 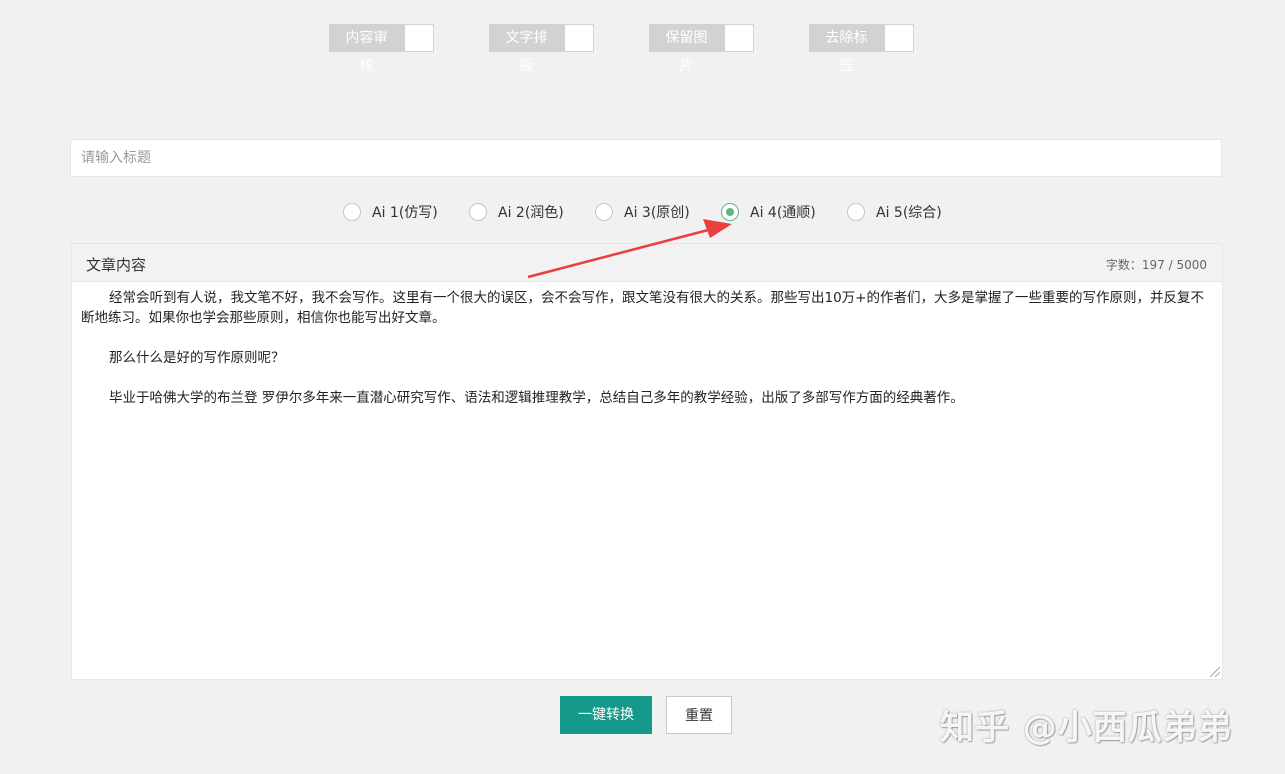 What do you see at coordinates (1086, 728) in the screenshot?
I see `watermark: 知乎 @小西瓜弟弟` at bounding box center [1086, 728].